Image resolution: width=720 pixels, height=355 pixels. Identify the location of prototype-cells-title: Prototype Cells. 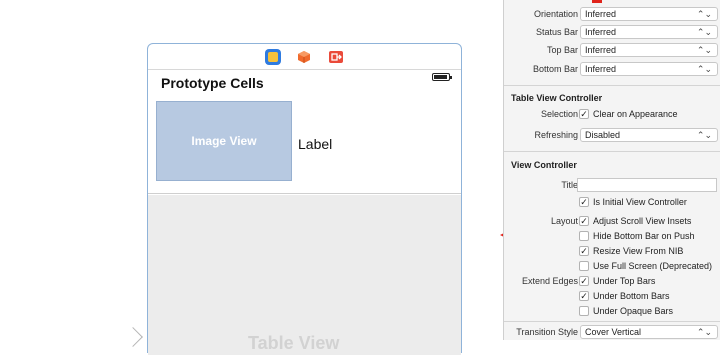
(212, 83).